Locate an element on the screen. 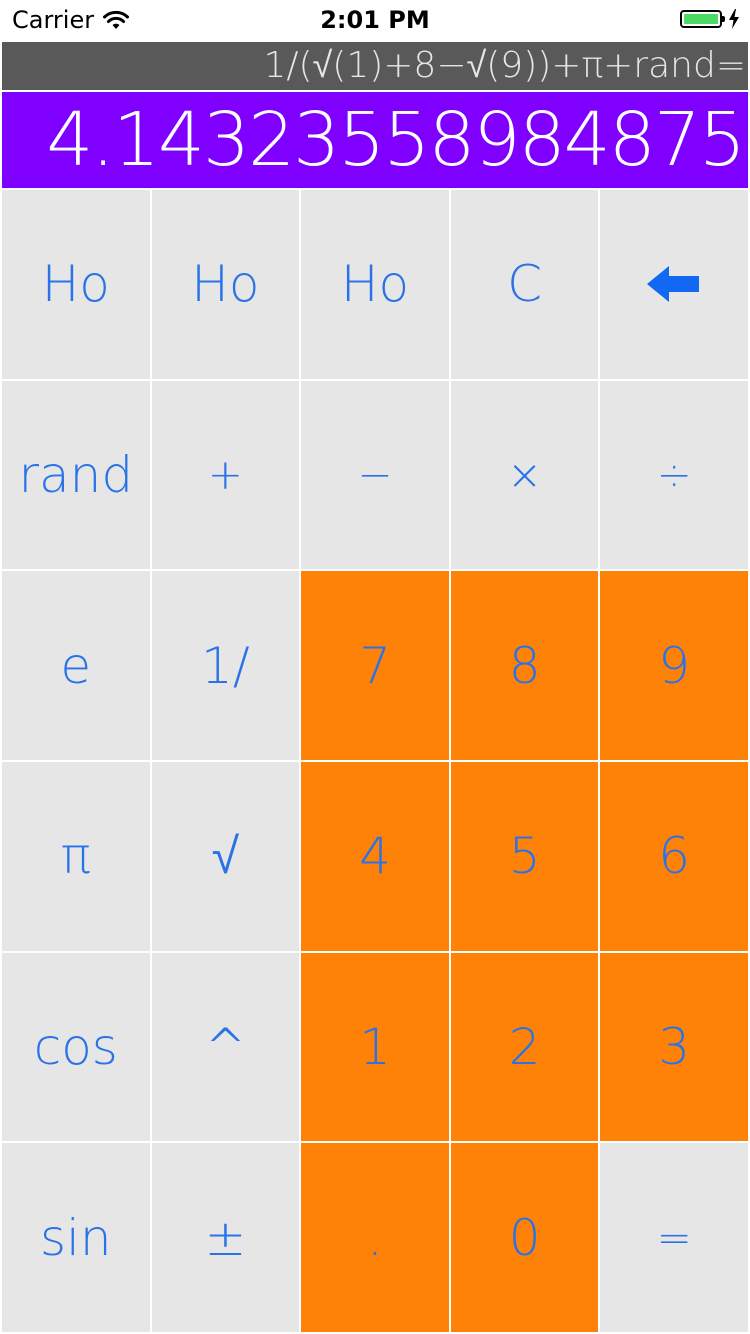 The height and width of the screenshot is (1334, 750). status-time: 2:01 PM is located at coordinates (375, 20).